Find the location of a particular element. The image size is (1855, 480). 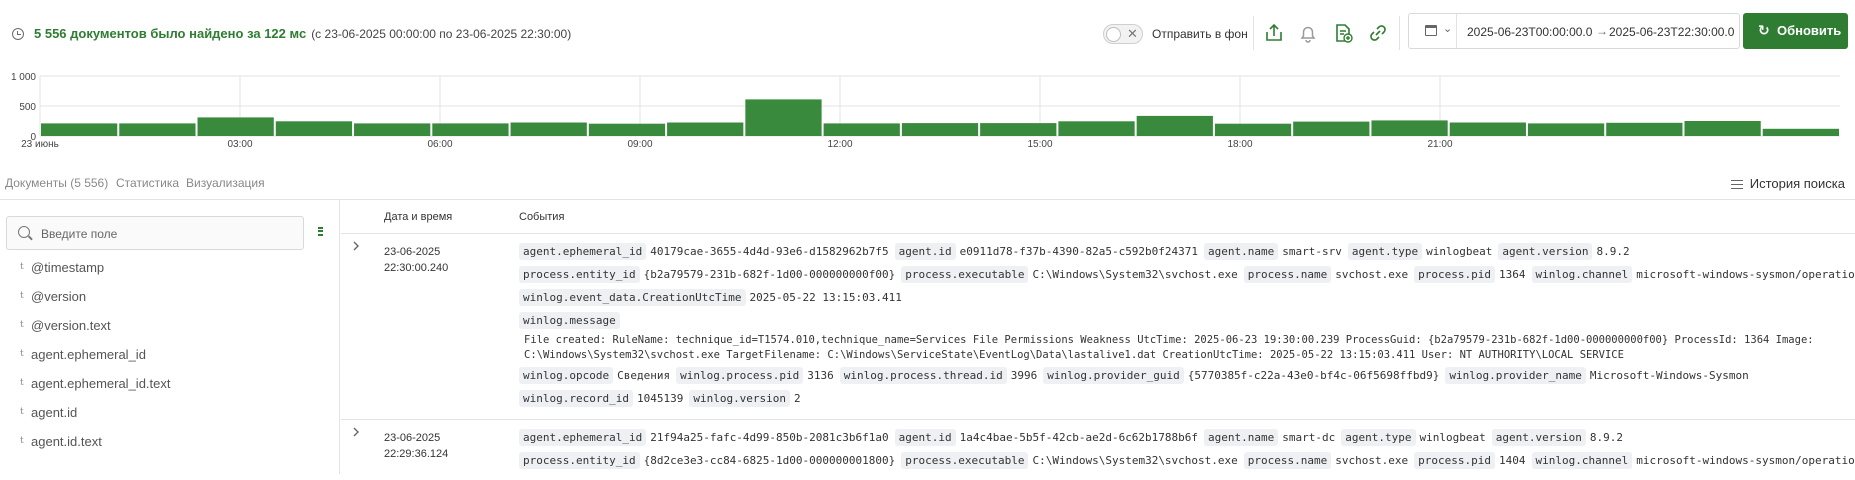

field-value: svchost.exe is located at coordinates (1372, 274).